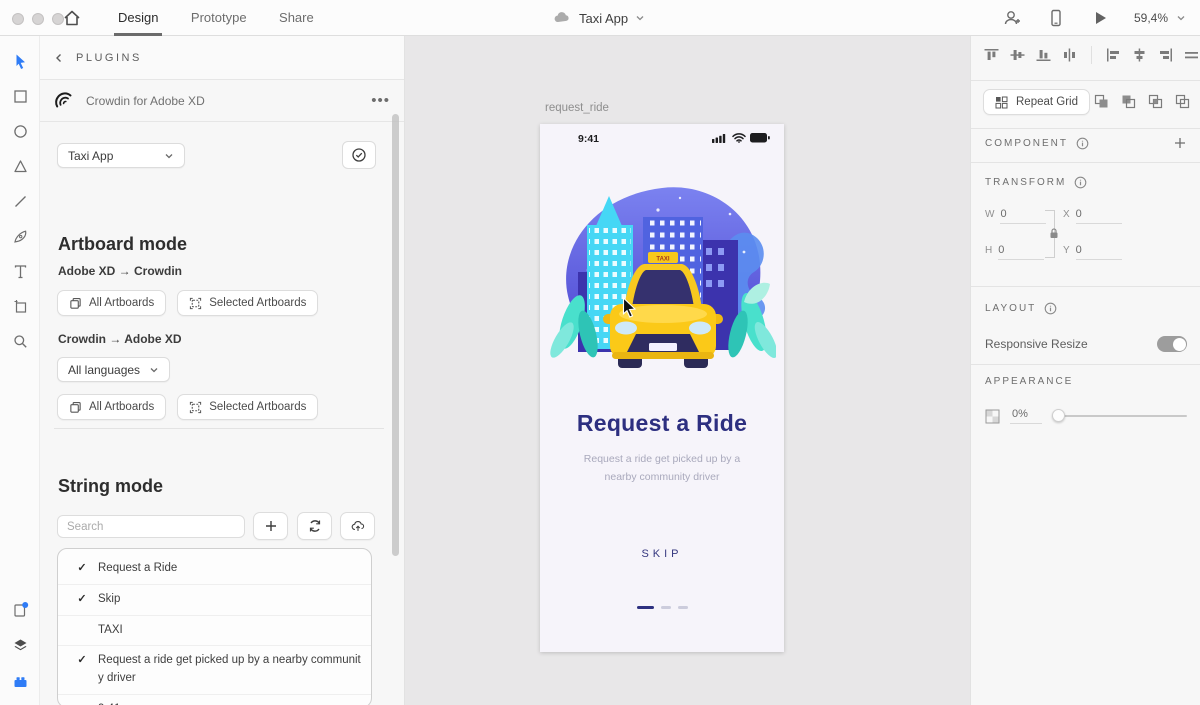 This screenshot has width=1200, height=705. I want to click on transform-section-label: TRANSFORM, so click(1036, 182).